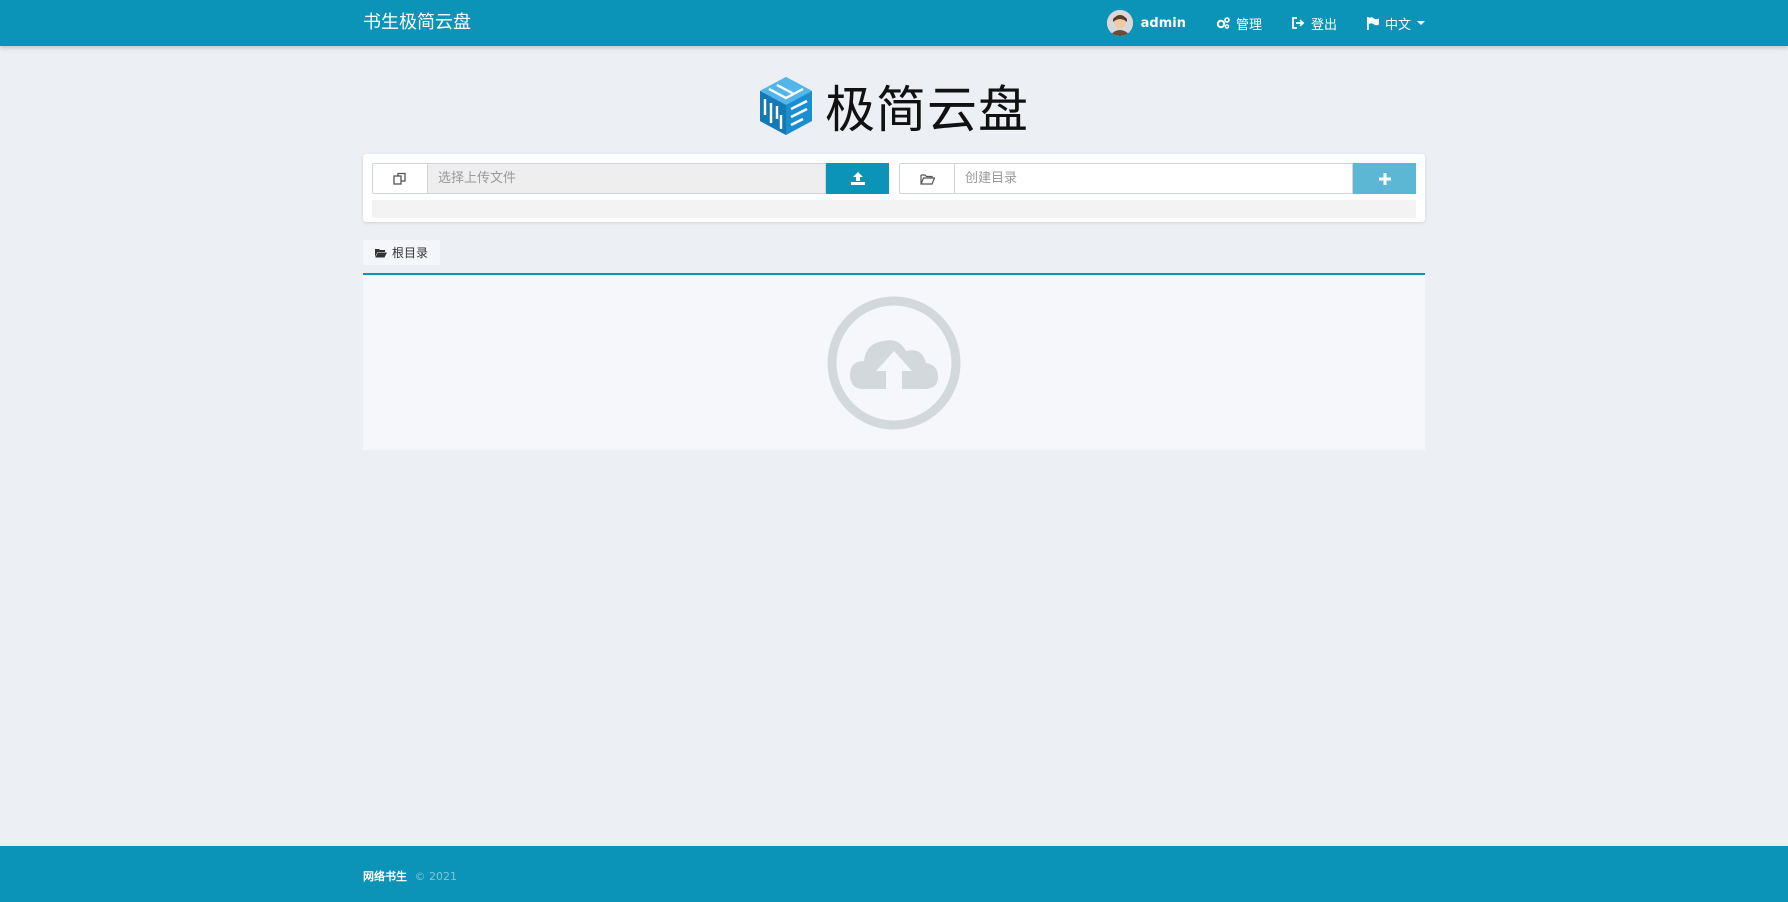 The image size is (1788, 902). I want to click on language-dropdown: 中文, so click(1395, 23).